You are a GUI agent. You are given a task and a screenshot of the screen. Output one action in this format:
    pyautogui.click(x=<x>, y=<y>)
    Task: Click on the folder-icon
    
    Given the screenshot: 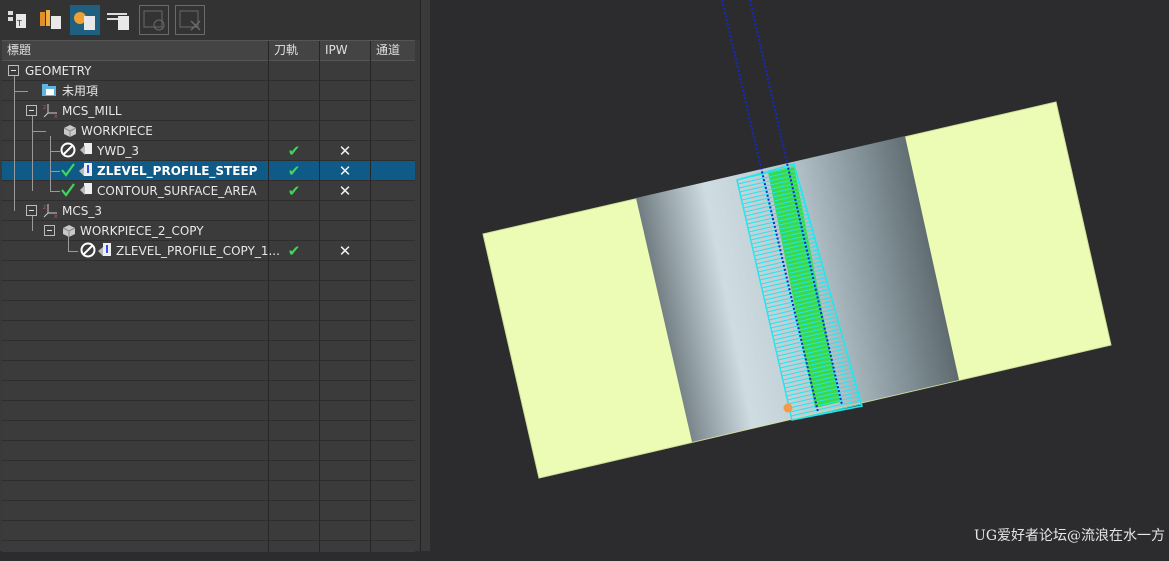 What is the action you would take?
    pyautogui.click(x=49, y=90)
    